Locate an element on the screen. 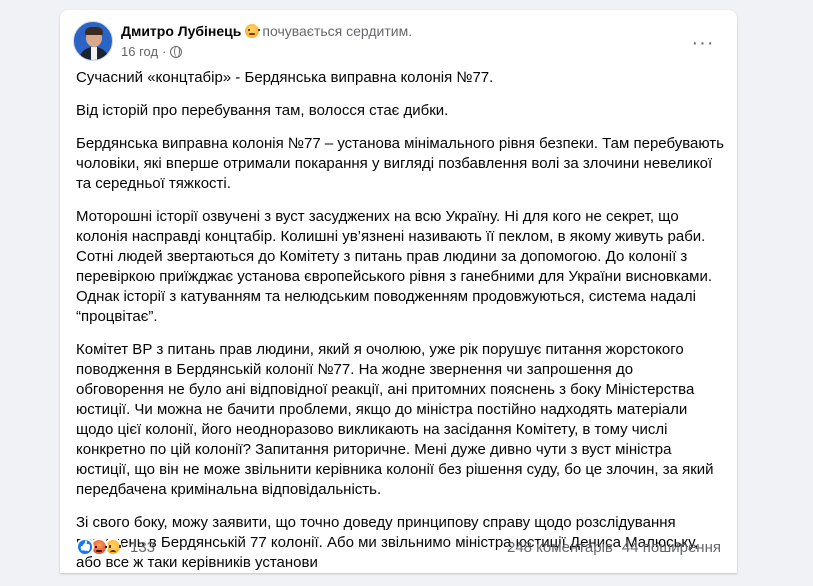 This screenshot has height=586, width=813. shares-count-link: 44 поширення is located at coordinates (671, 547).